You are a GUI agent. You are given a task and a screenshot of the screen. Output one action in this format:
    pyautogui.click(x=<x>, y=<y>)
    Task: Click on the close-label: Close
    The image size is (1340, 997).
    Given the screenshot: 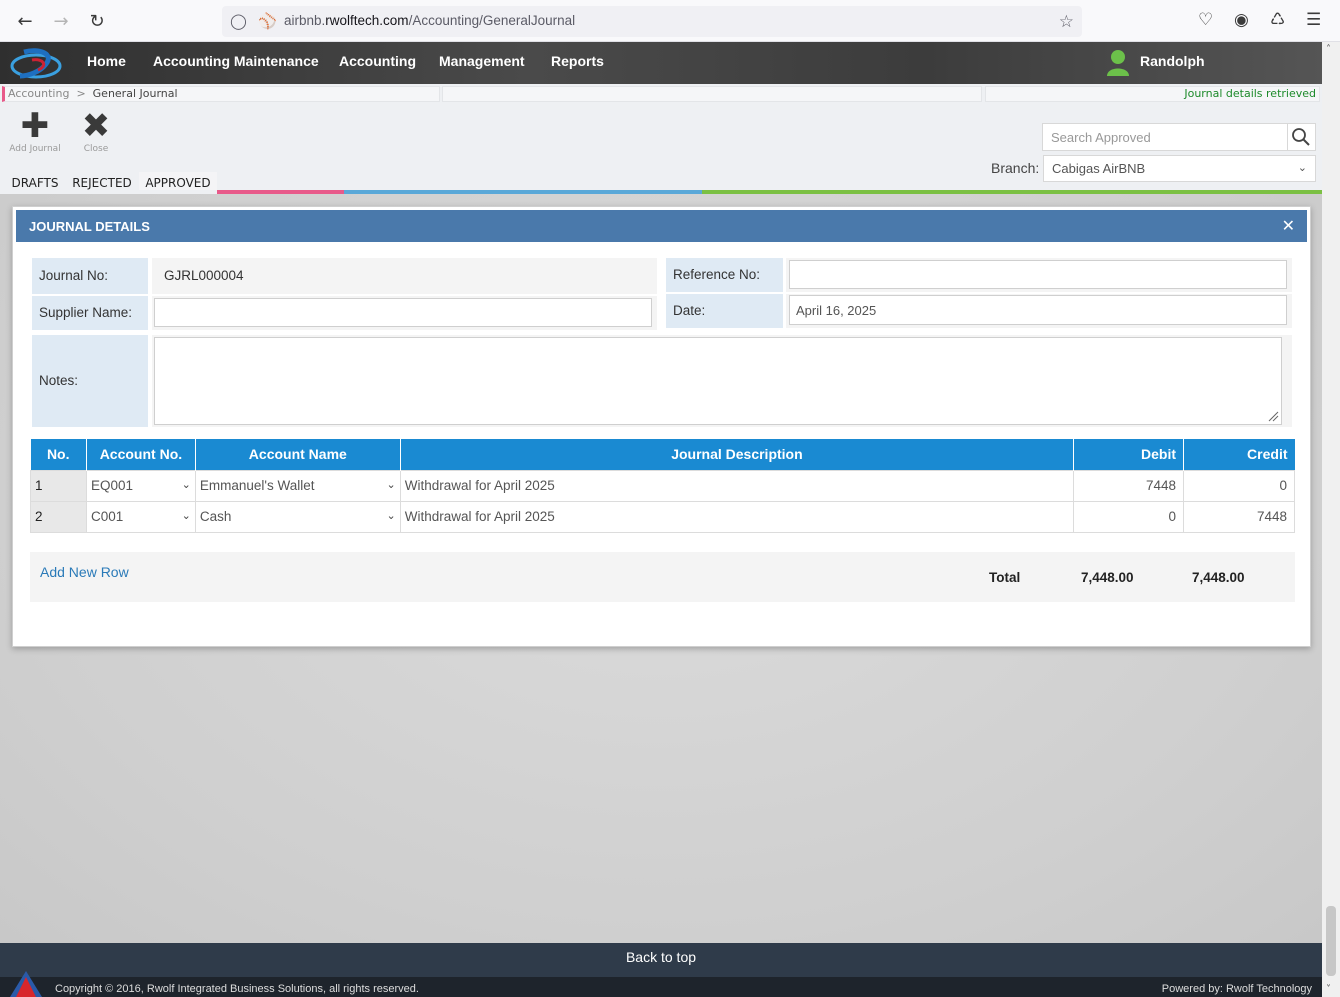 What is the action you would take?
    pyautogui.click(x=96, y=149)
    